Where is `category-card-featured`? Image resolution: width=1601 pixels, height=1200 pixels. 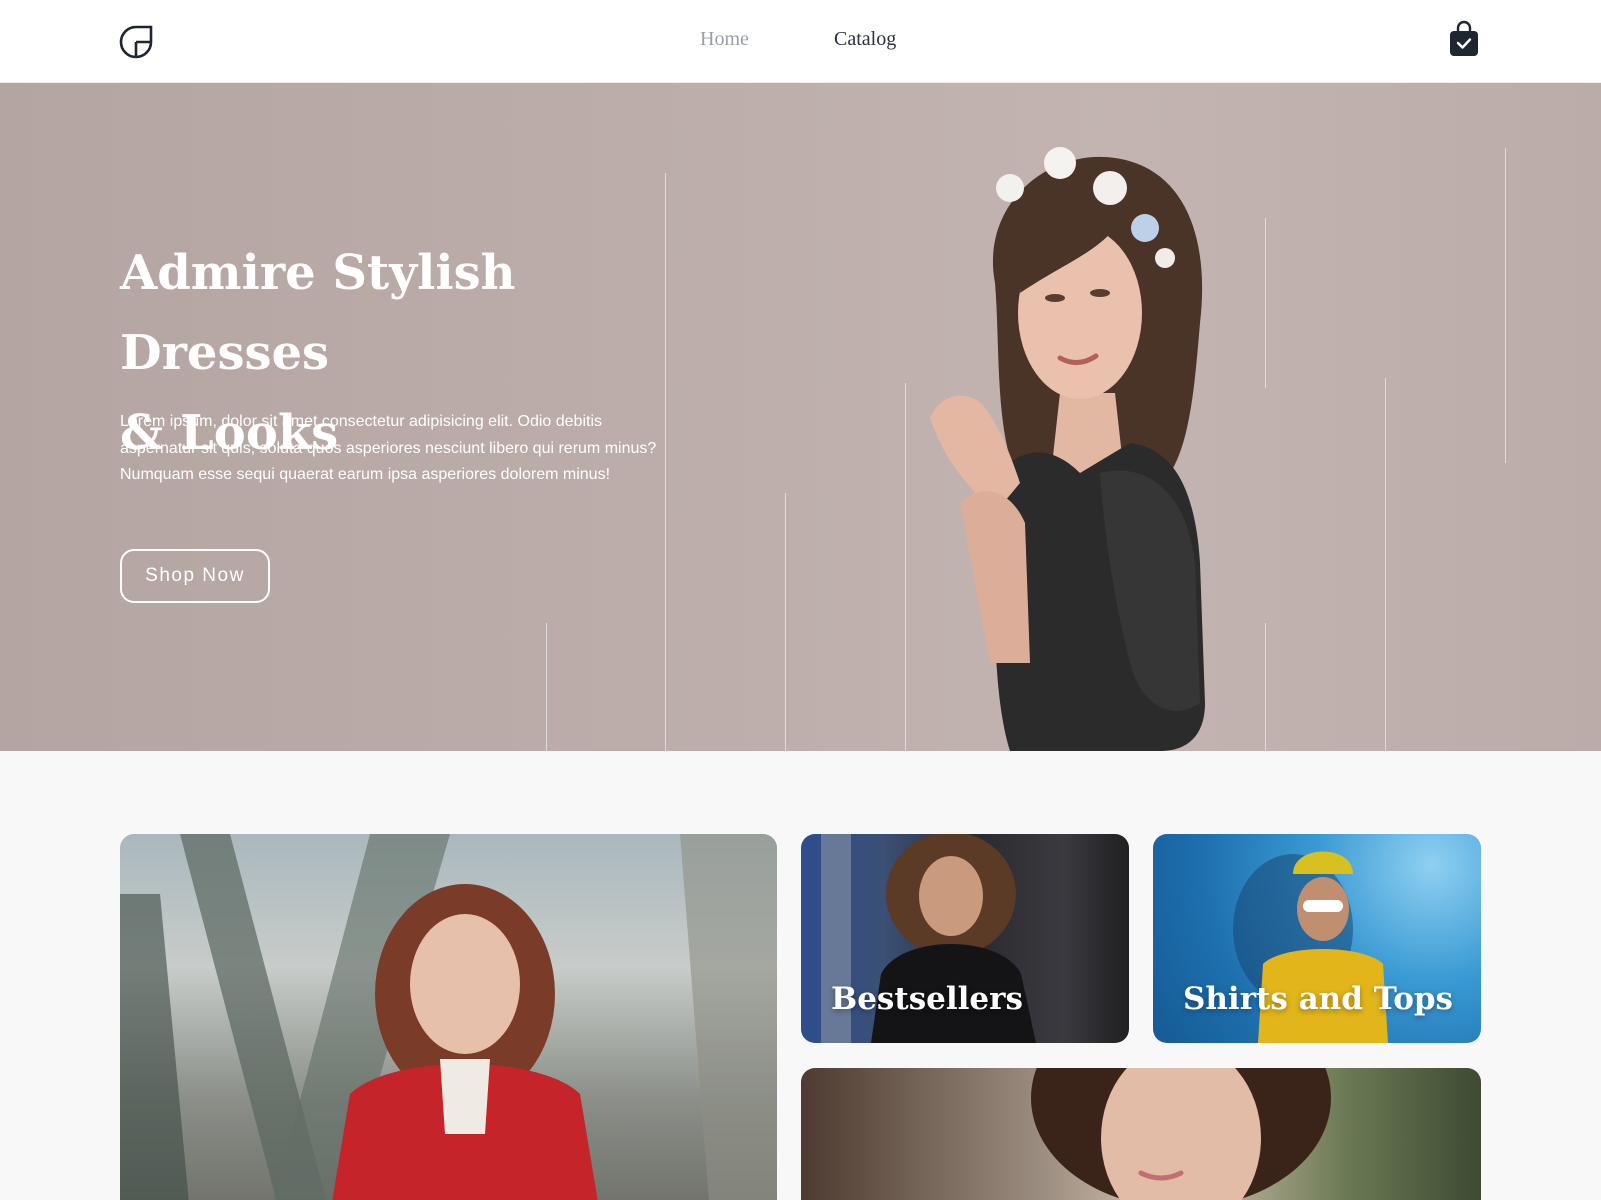
category-card-featured is located at coordinates (448, 1017).